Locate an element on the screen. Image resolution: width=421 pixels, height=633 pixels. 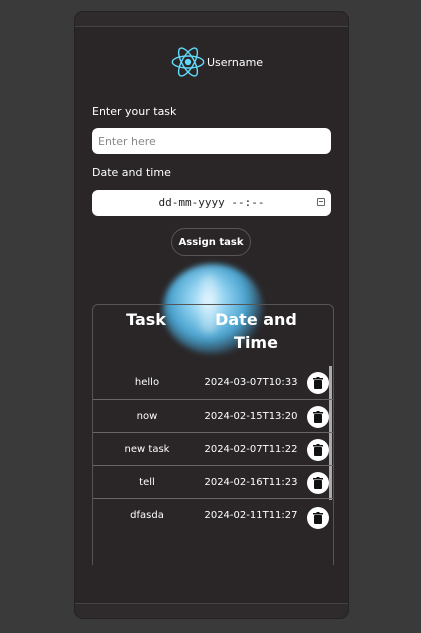
task-cell: hello is located at coordinates (147, 382).